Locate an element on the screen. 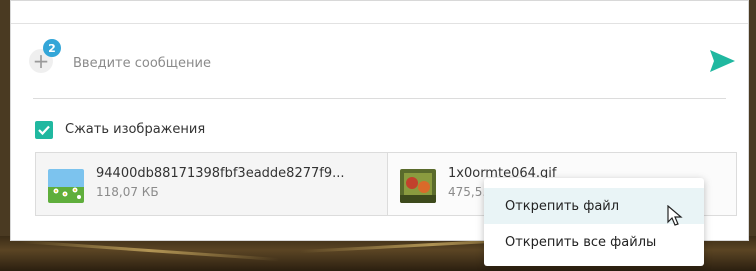 The image size is (756, 271). composer-divider is located at coordinates (379, 98).